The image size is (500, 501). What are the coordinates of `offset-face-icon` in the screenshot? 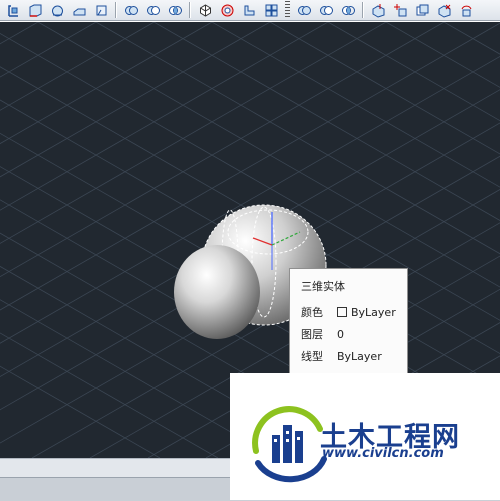 It's located at (422, 10).